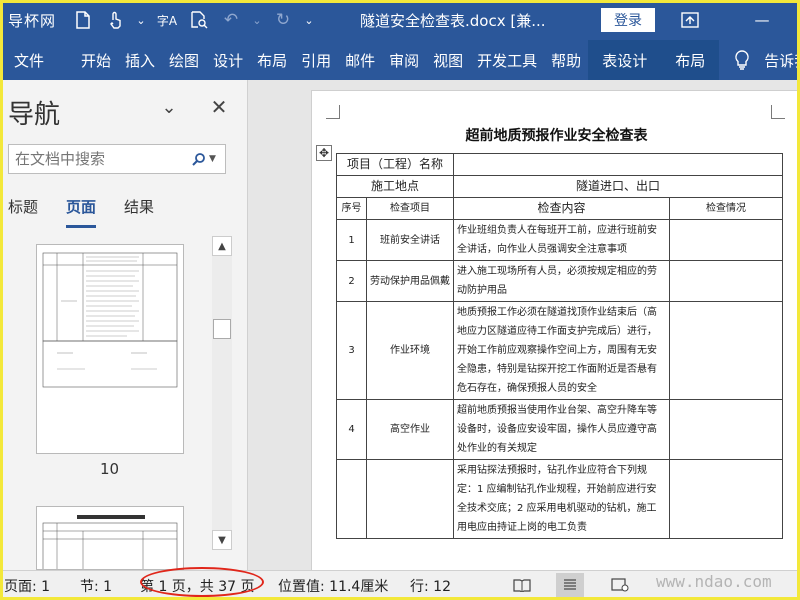 Image resolution: width=800 pixels, height=600 pixels. I want to click on column-header: 检查情况, so click(726, 208).